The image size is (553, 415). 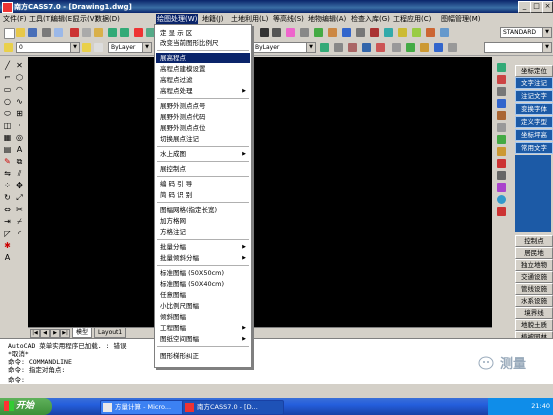 What do you see at coordinates (7, 125) in the screenshot?
I see `make-block-icon: ◫` at bounding box center [7, 125].